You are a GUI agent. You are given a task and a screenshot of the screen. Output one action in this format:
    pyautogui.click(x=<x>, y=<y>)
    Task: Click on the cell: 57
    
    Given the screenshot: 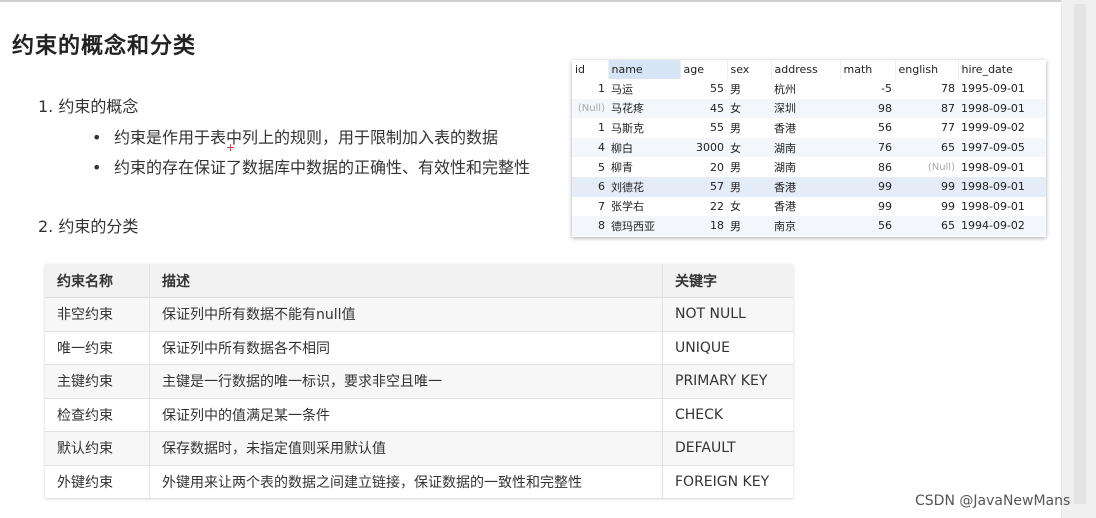 What is the action you would take?
    pyautogui.click(x=703, y=186)
    